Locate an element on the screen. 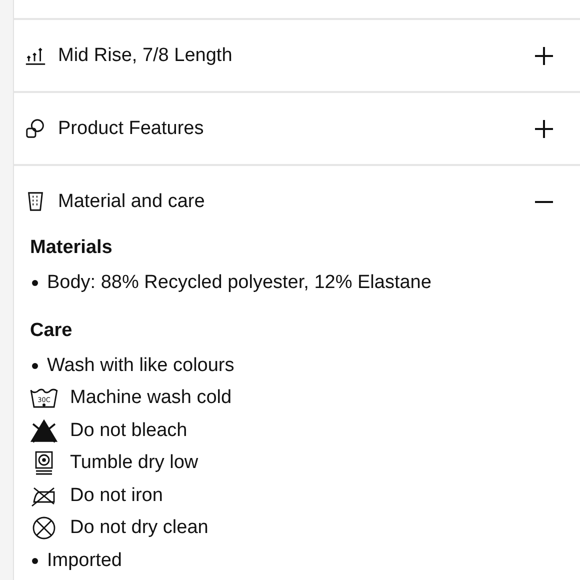 The image size is (580, 580). care-instruction: Machine wash cold is located at coordinates (151, 398).